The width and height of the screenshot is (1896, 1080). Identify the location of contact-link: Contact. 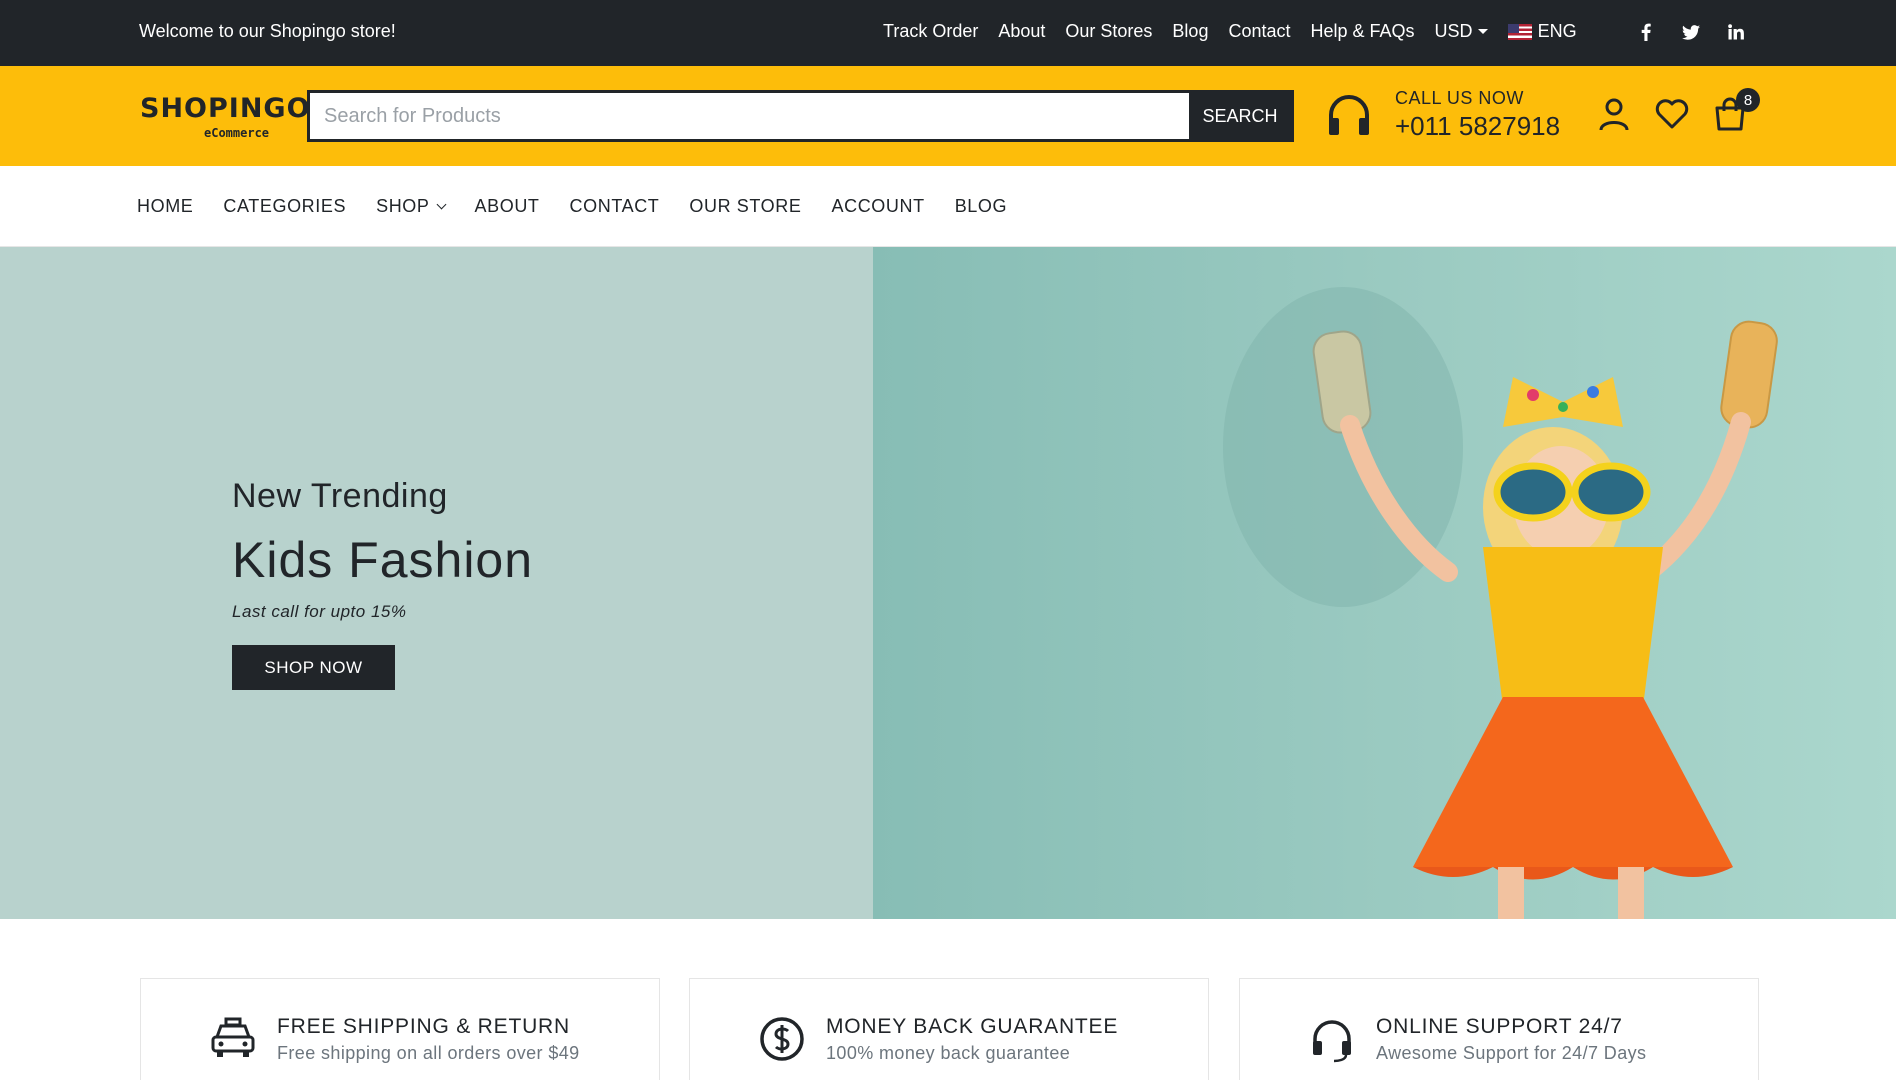
(1259, 31).